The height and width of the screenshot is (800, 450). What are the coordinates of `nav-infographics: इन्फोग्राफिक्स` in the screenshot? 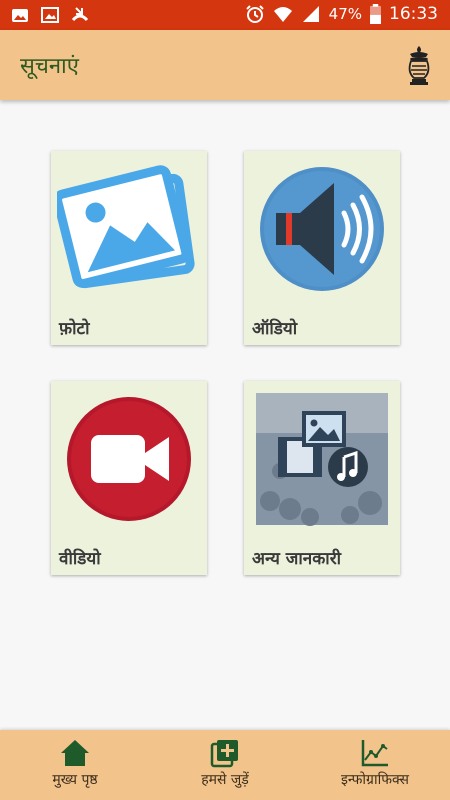 It's located at (375, 765).